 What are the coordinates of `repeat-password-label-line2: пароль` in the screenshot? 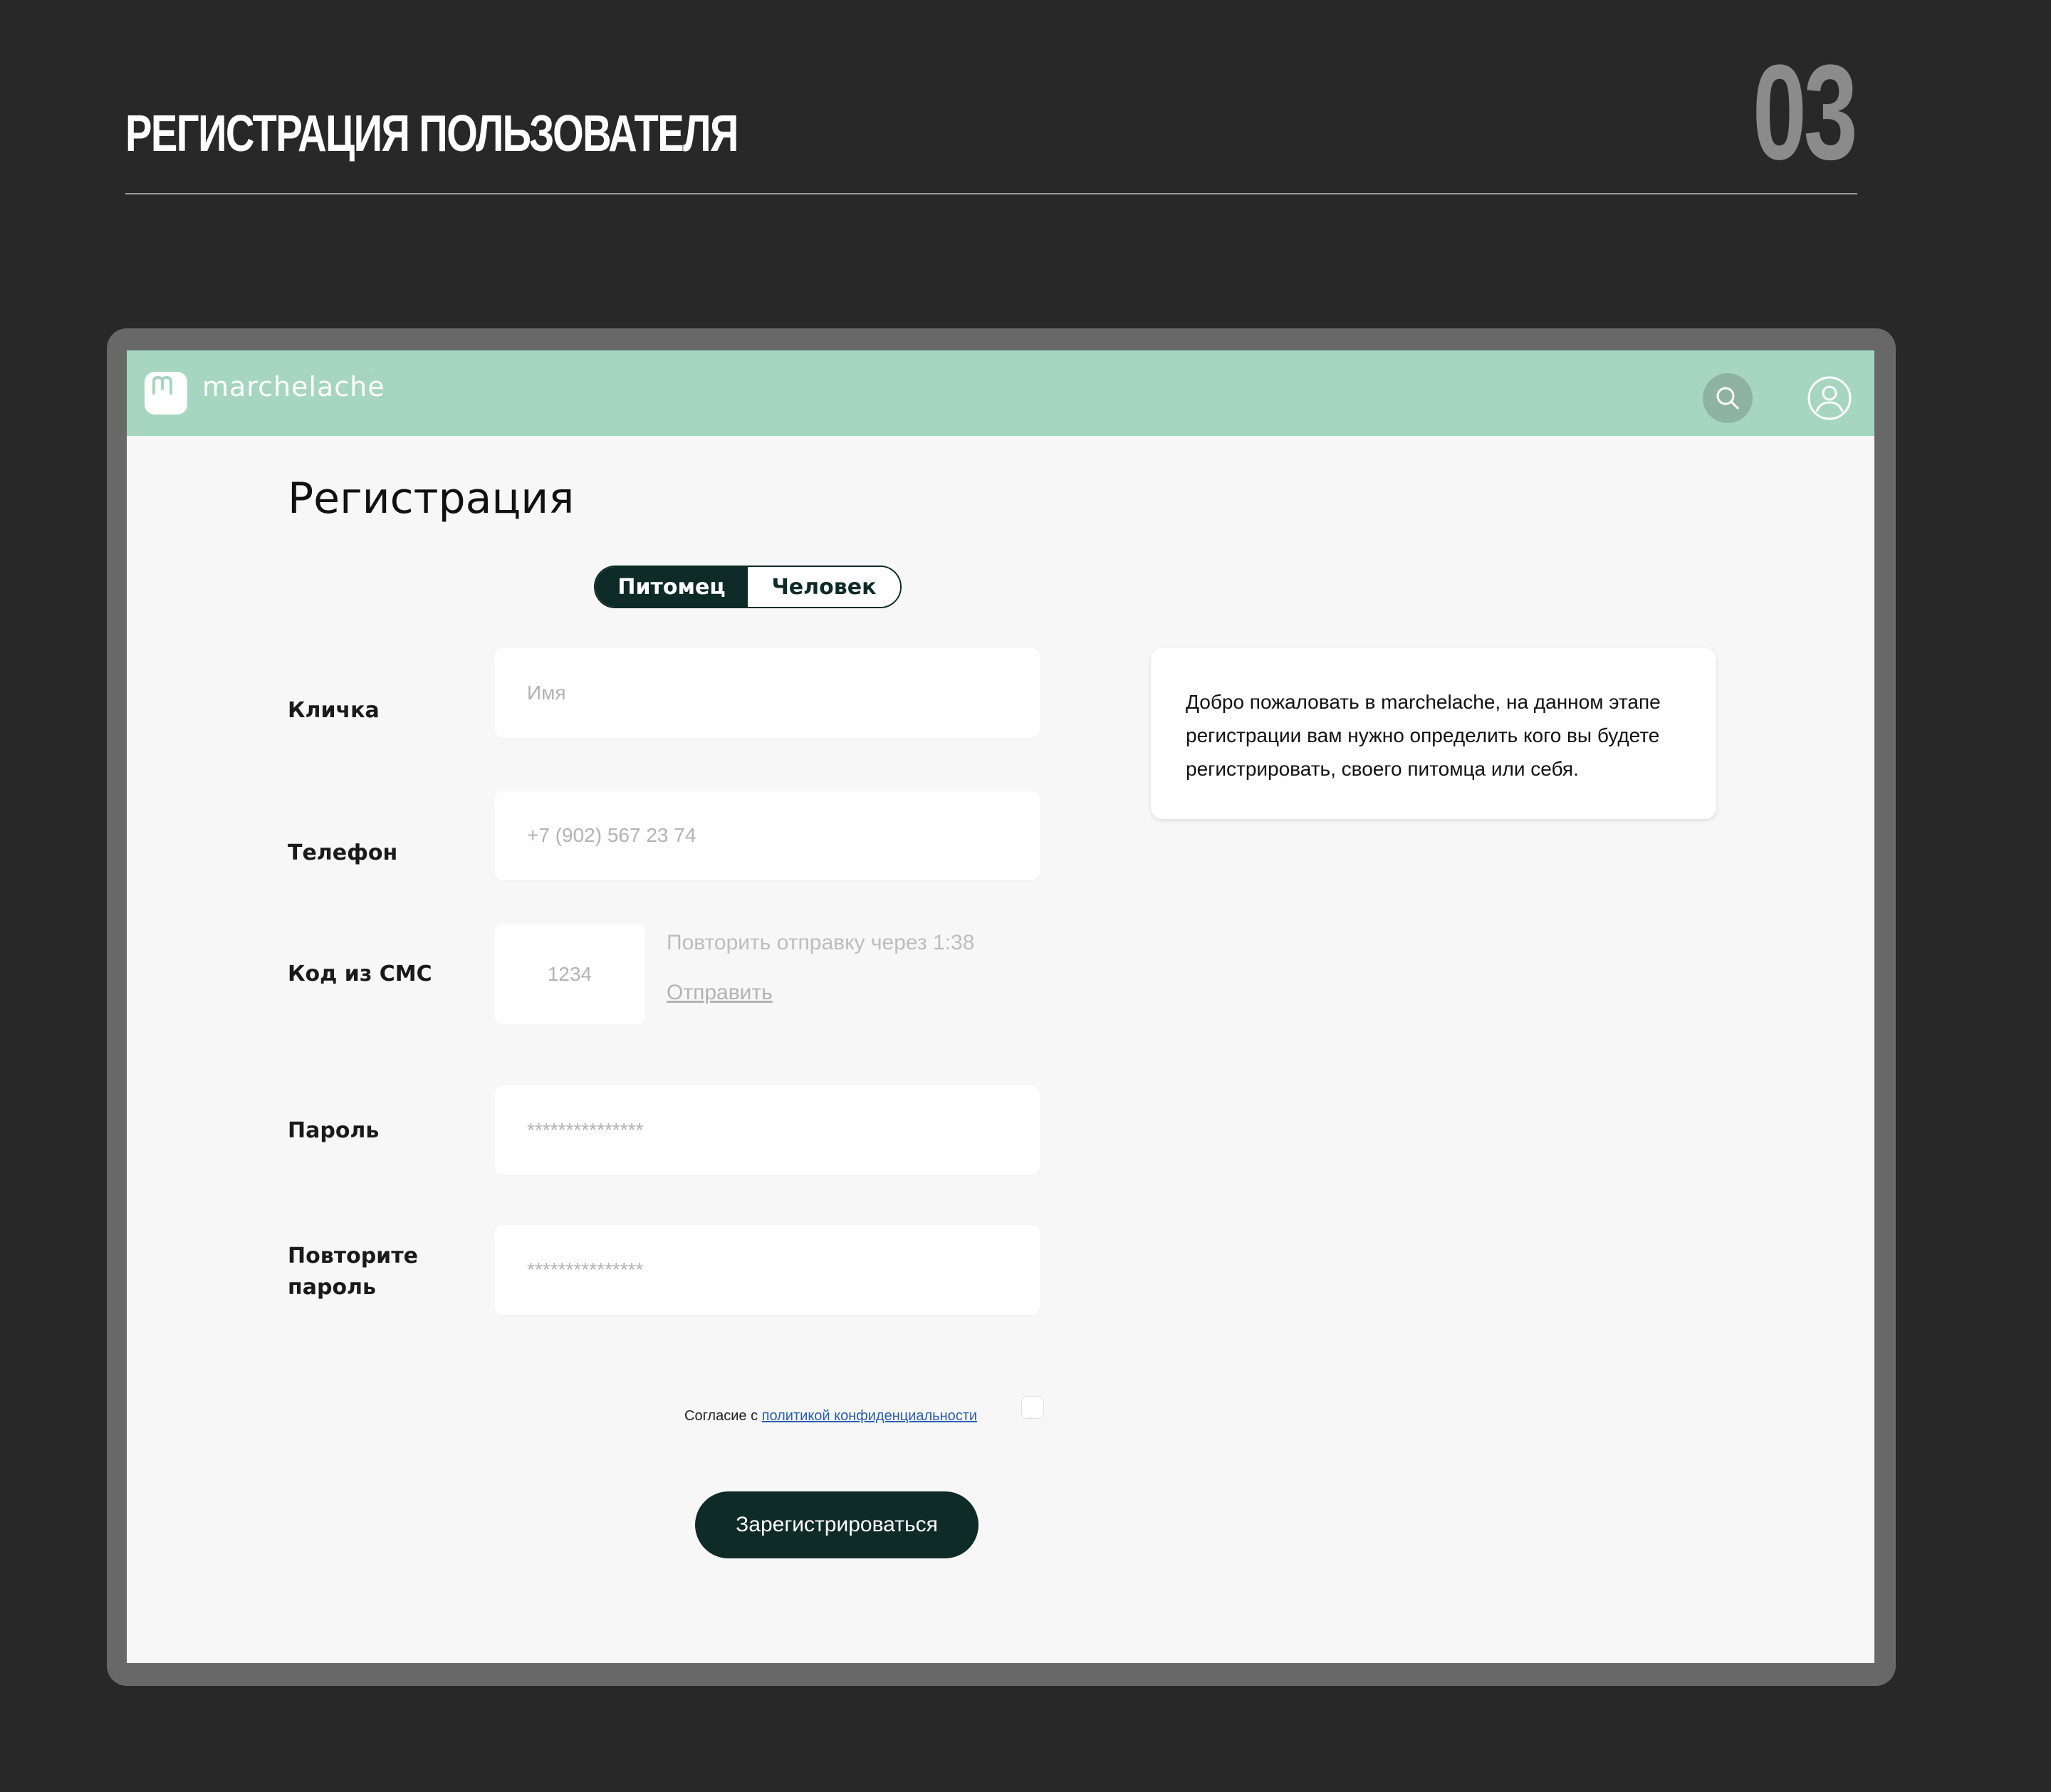 It's located at (332, 1287).